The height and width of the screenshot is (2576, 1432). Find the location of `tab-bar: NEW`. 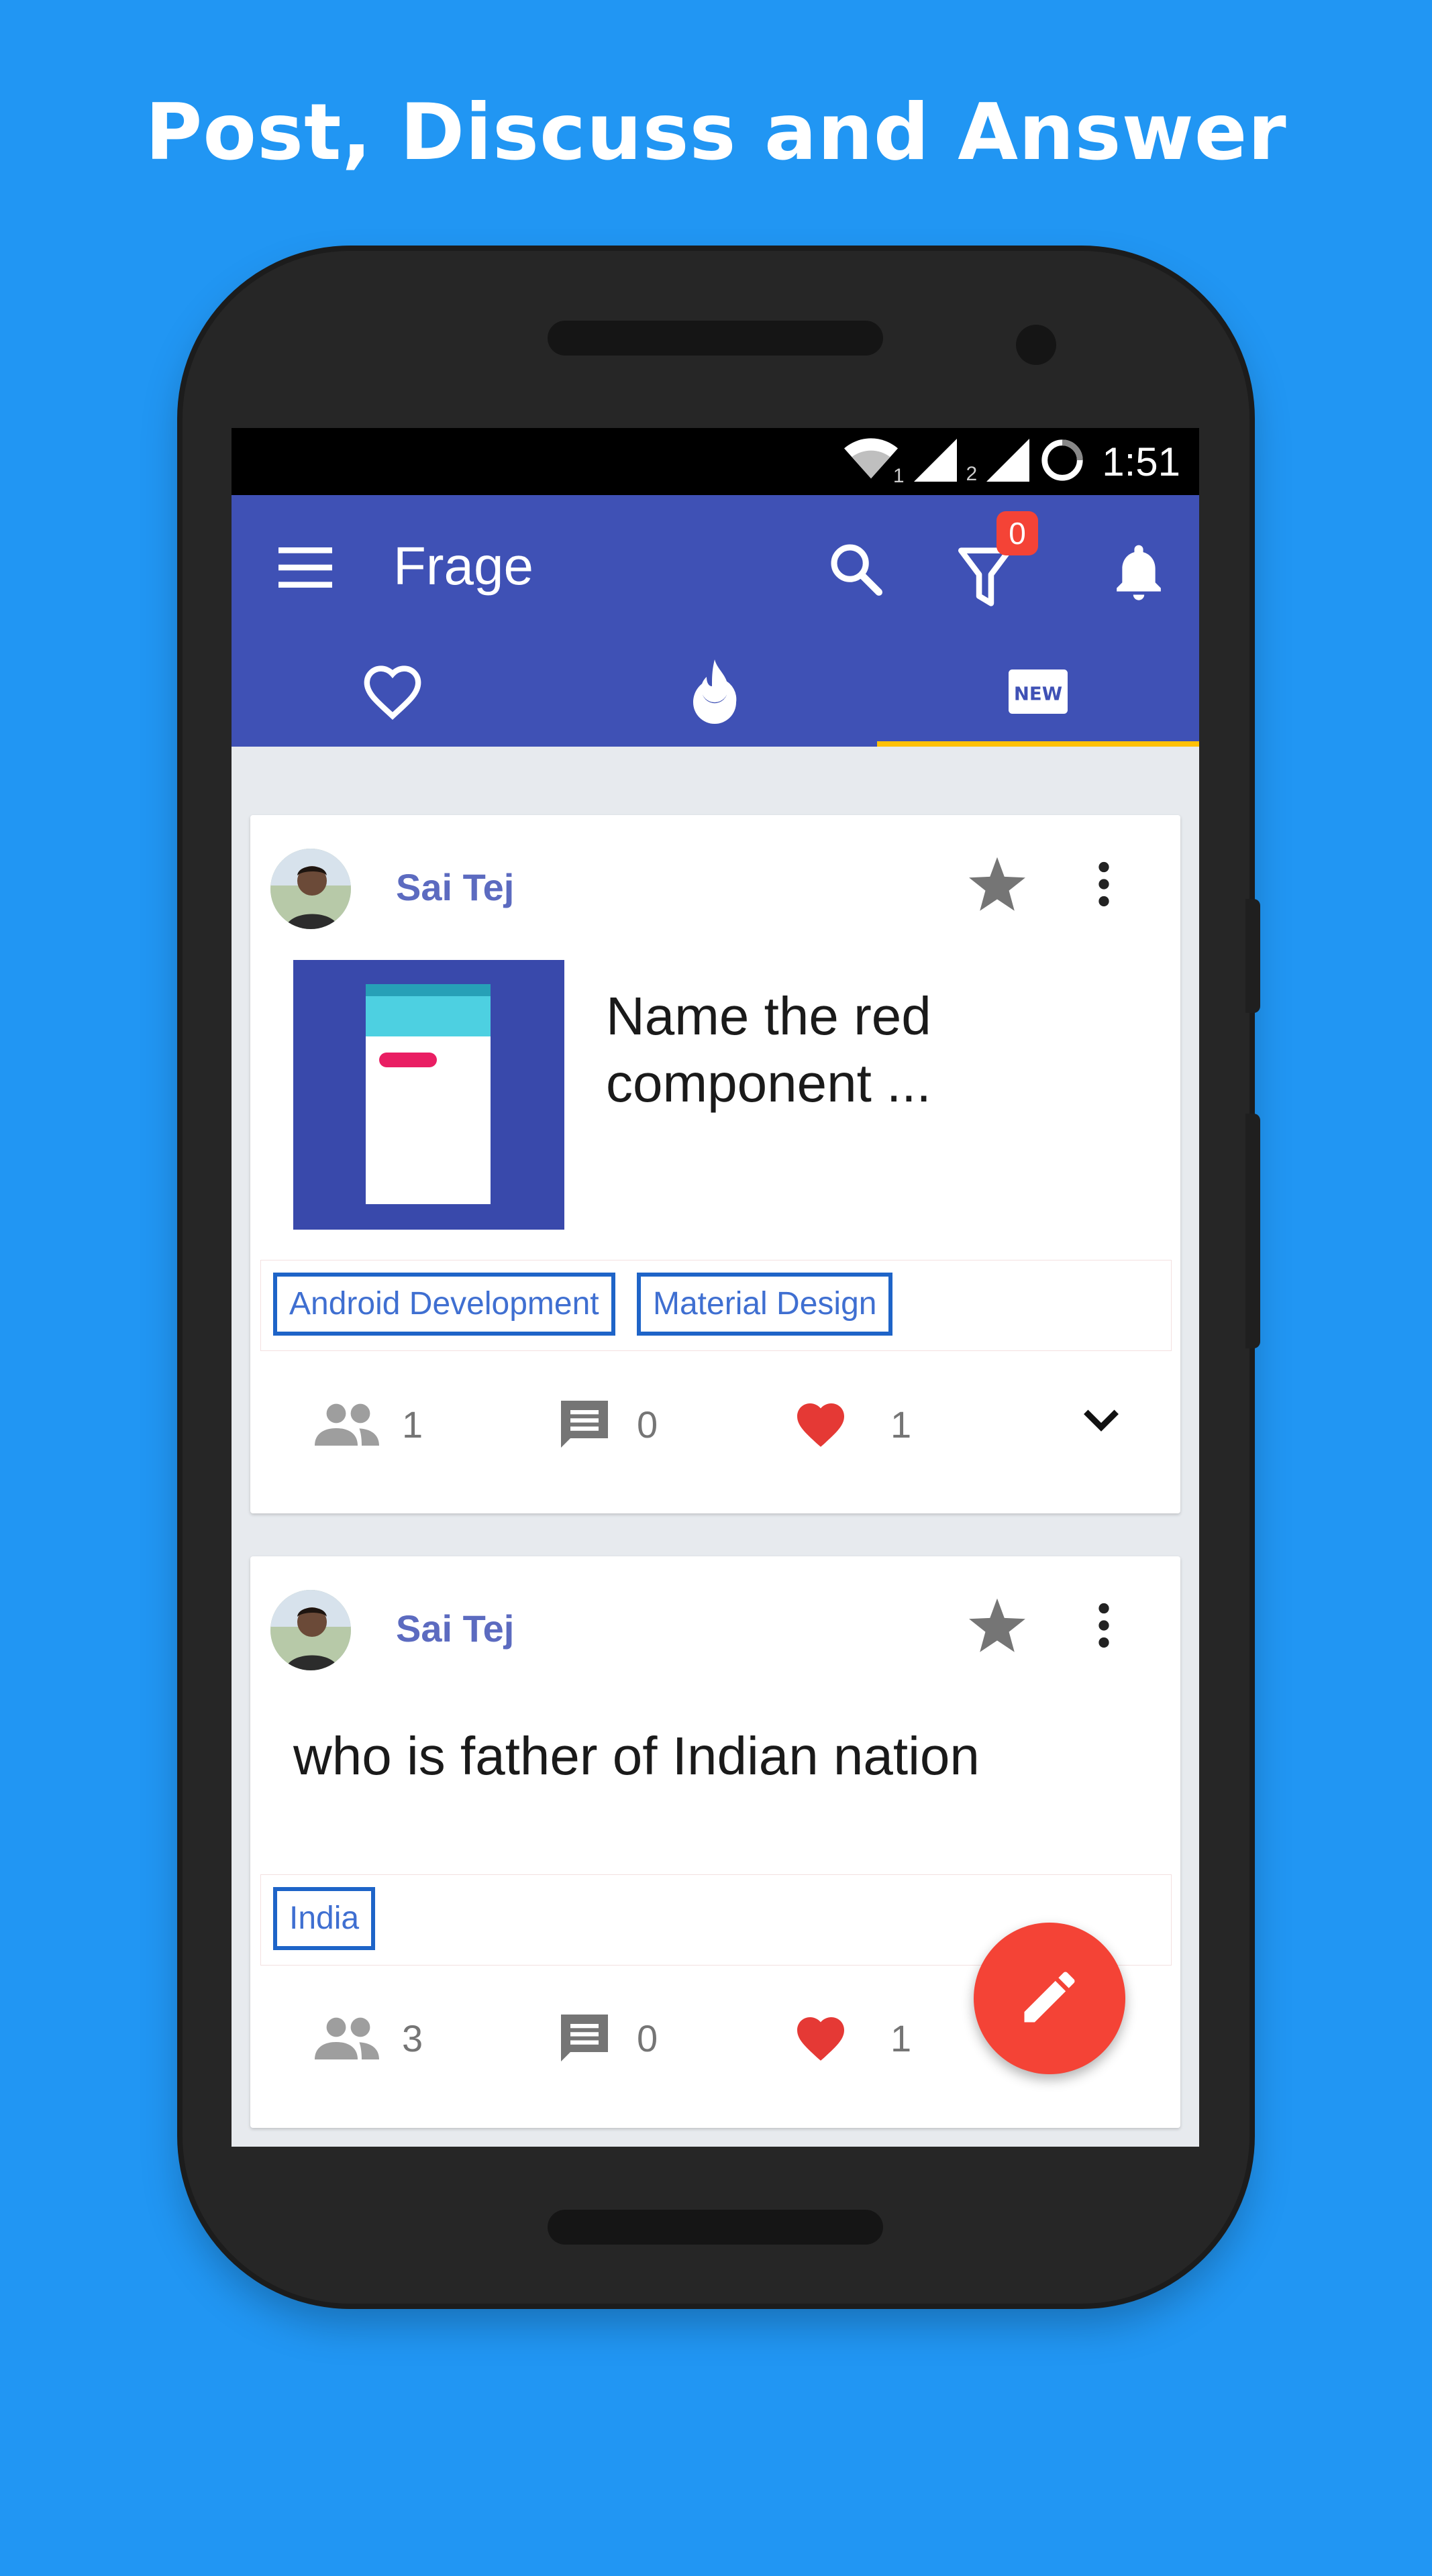

tab-bar: NEW is located at coordinates (715, 693).